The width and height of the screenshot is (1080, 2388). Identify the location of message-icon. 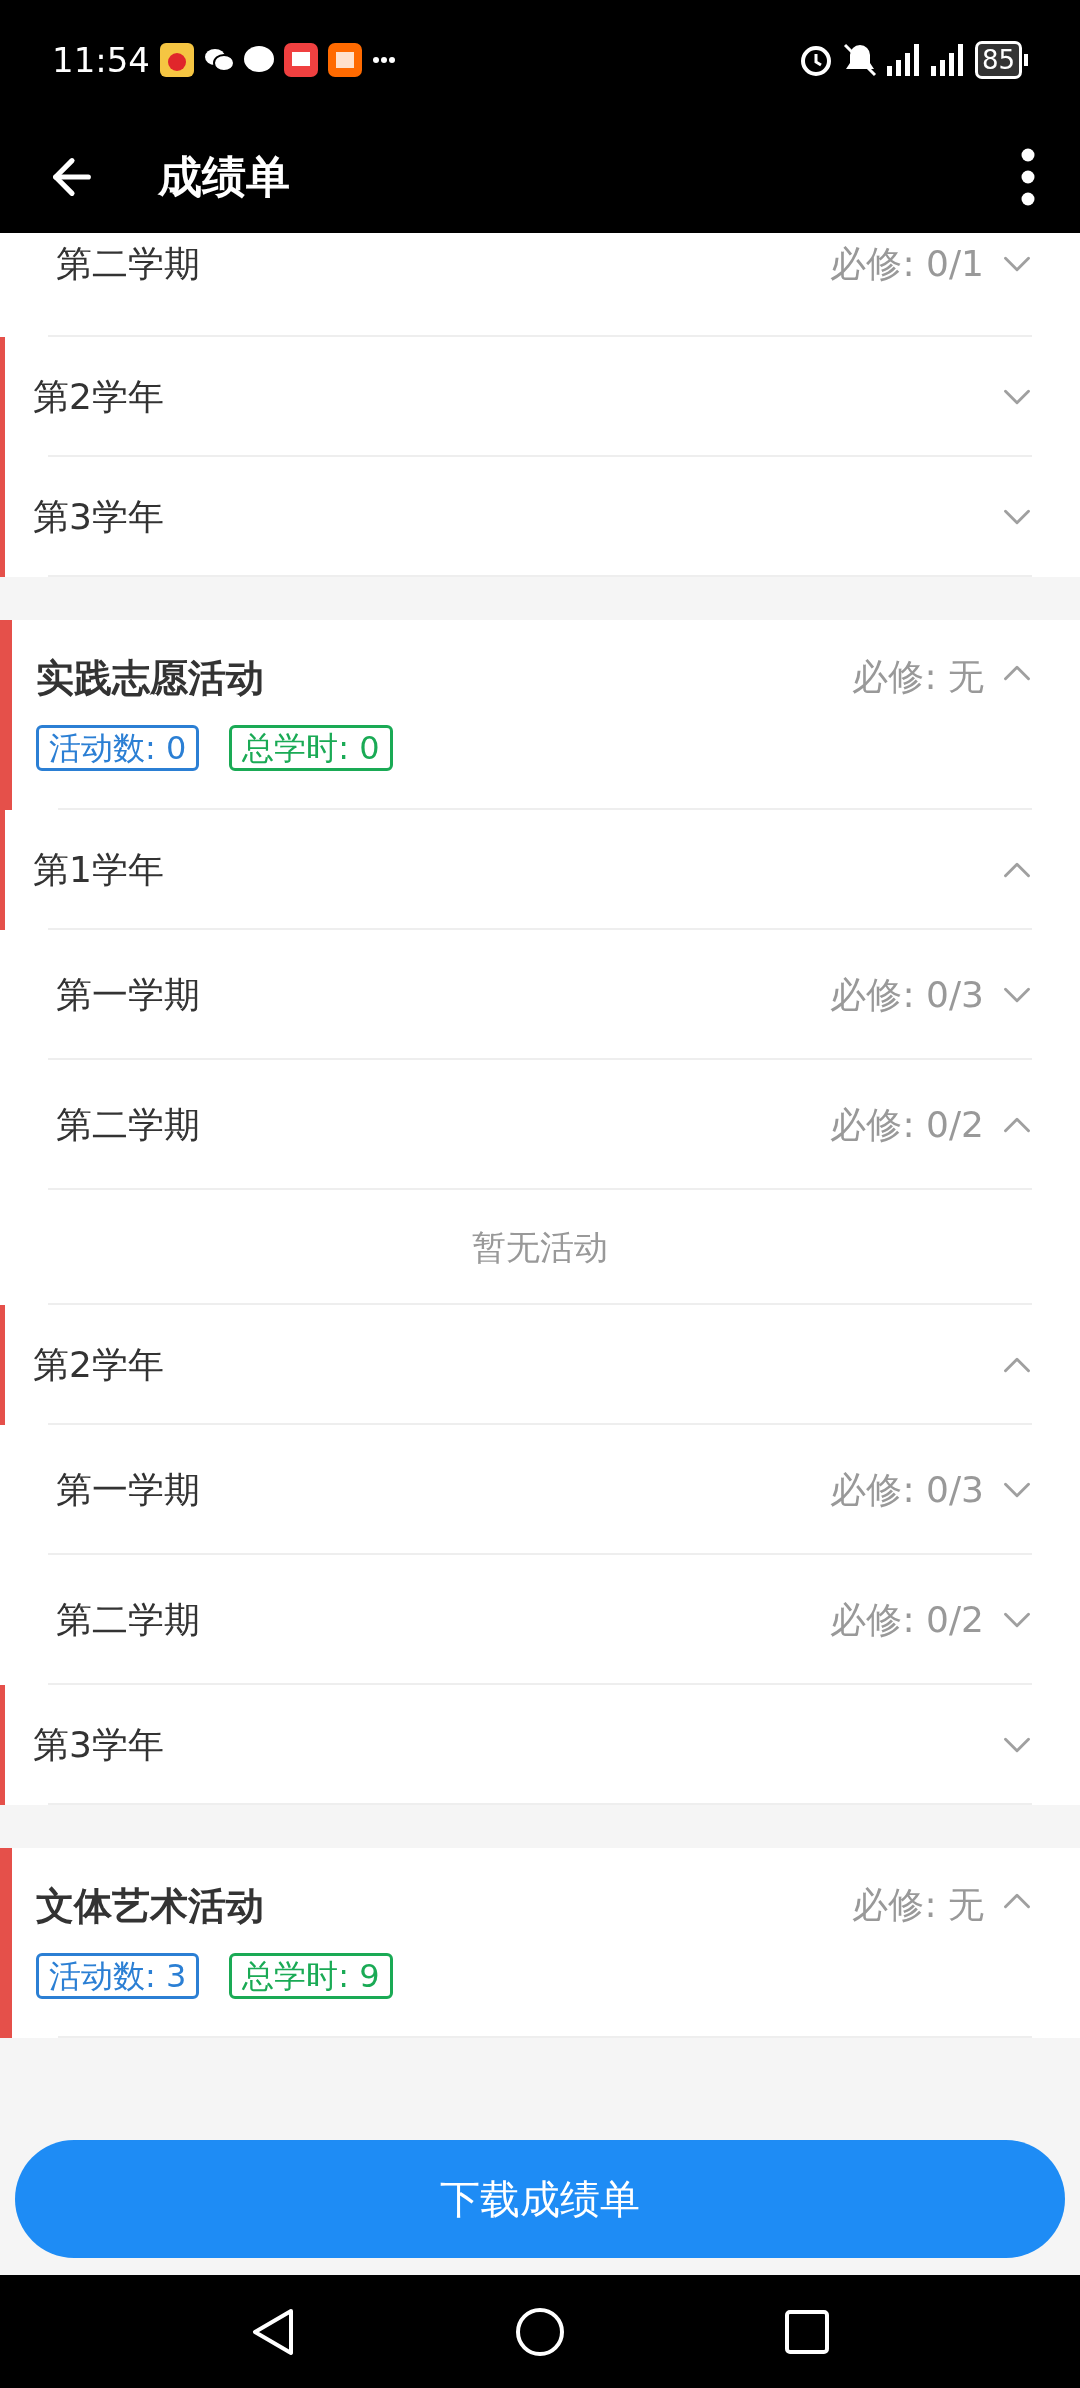
(259, 60).